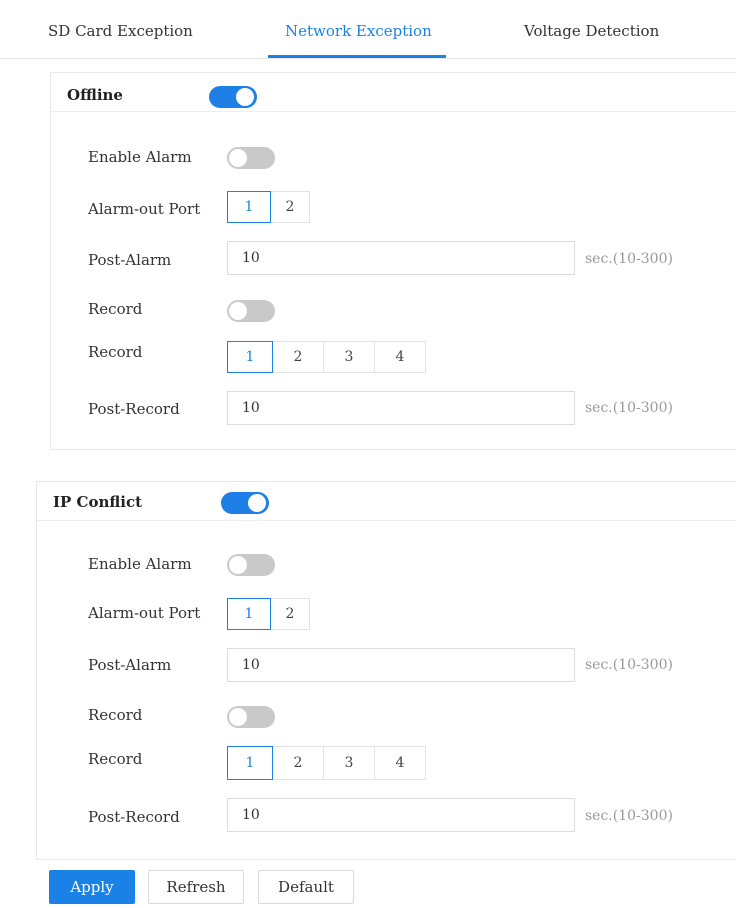 The image size is (736, 908). What do you see at coordinates (290, 207) in the screenshot?
I see `offline-alarm-port-2: 2` at bounding box center [290, 207].